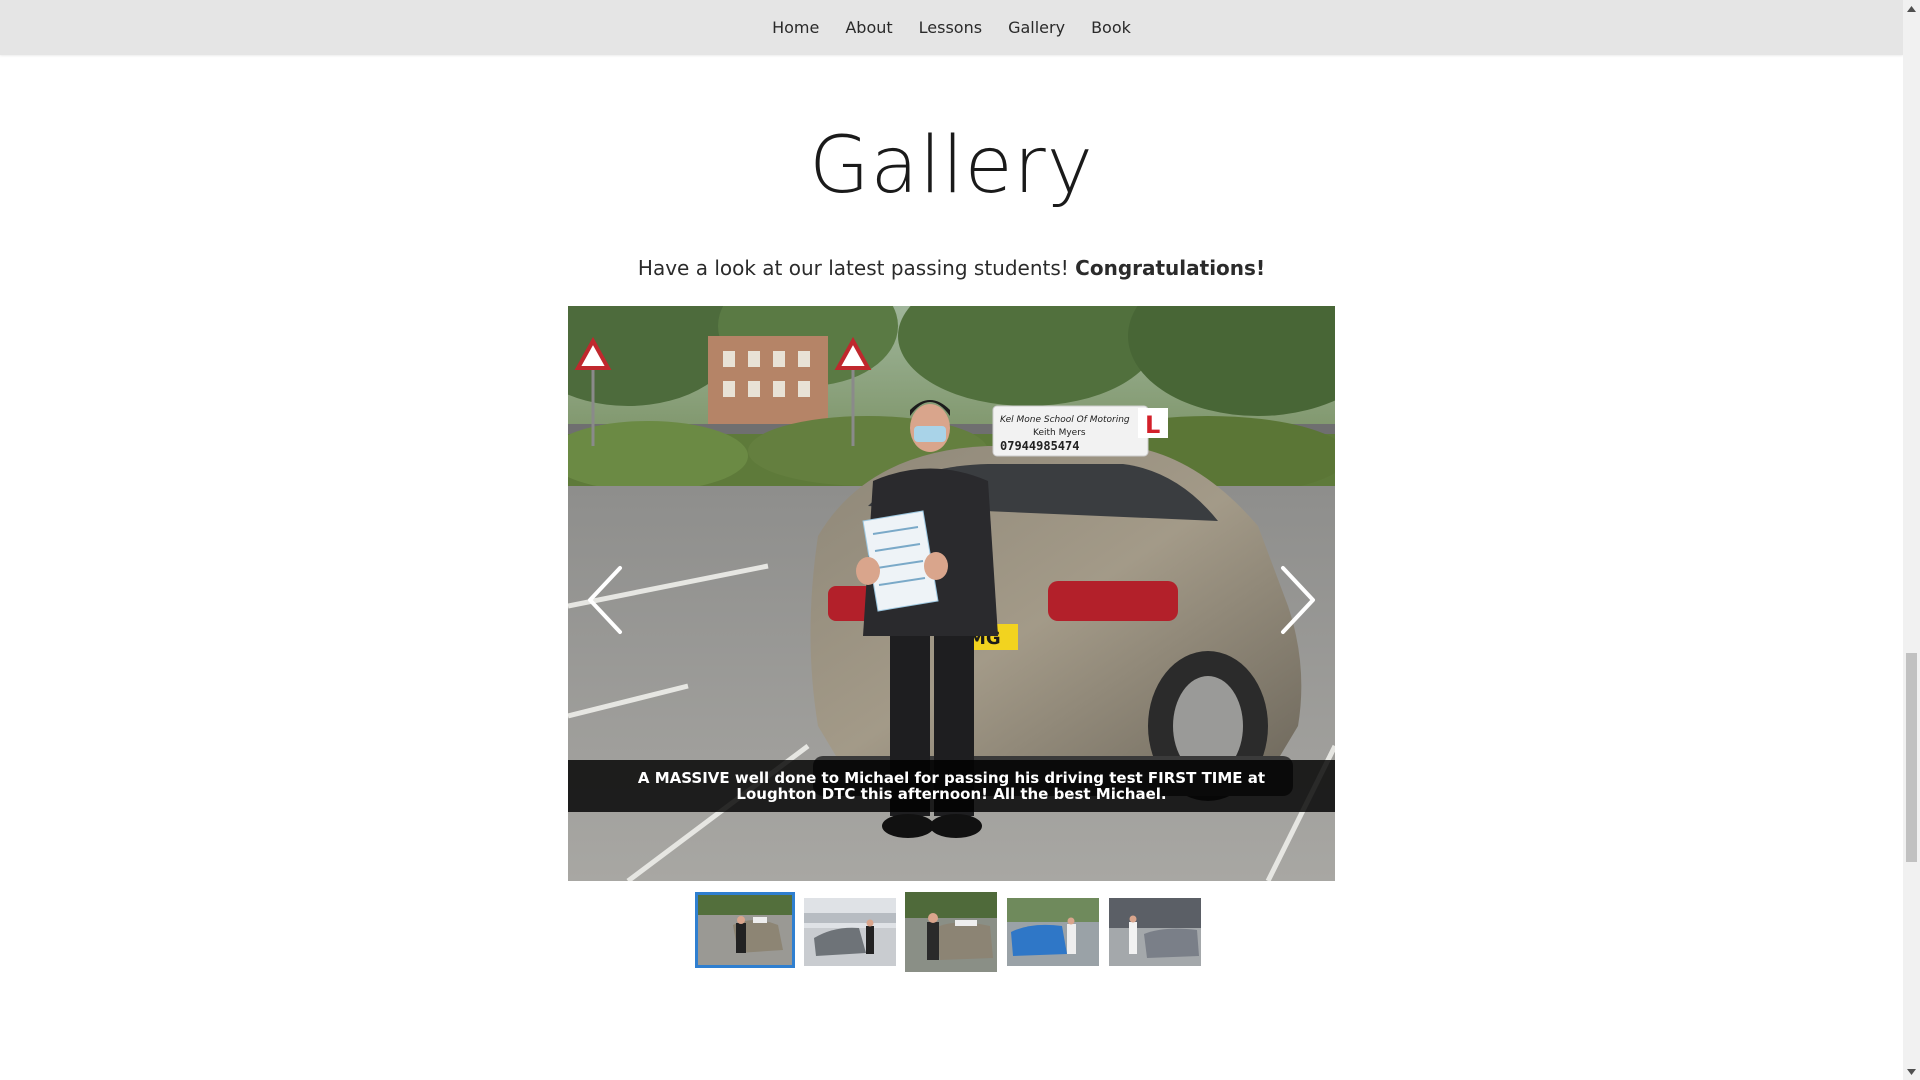  What do you see at coordinates (868, 27) in the screenshot?
I see `nav-item-about: About` at bounding box center [868, 27].